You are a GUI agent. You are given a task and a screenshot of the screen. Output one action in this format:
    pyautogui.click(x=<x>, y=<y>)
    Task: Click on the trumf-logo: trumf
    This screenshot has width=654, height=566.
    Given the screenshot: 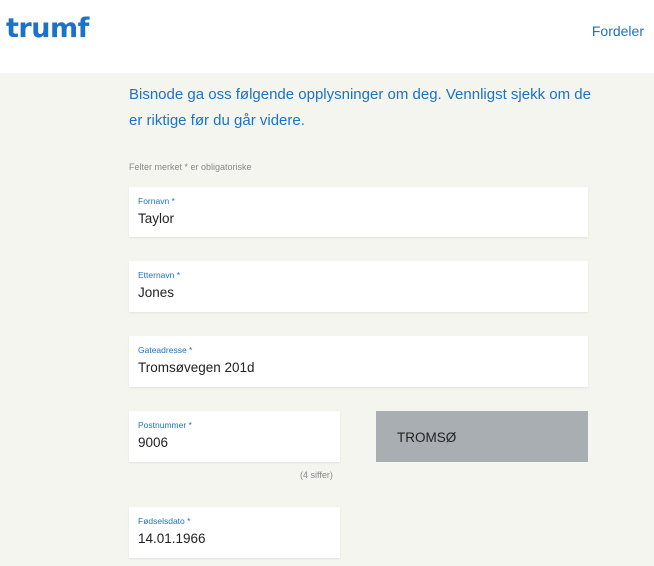 What is the action you would take?
    pyautogui.click(x=47, y=29)
    